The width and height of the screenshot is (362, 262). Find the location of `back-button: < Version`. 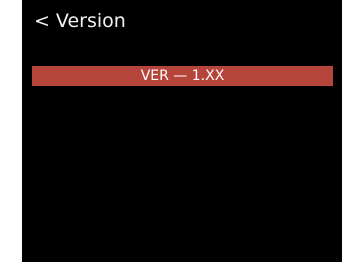

back-button: < Version is located at coordinates (80, 21).